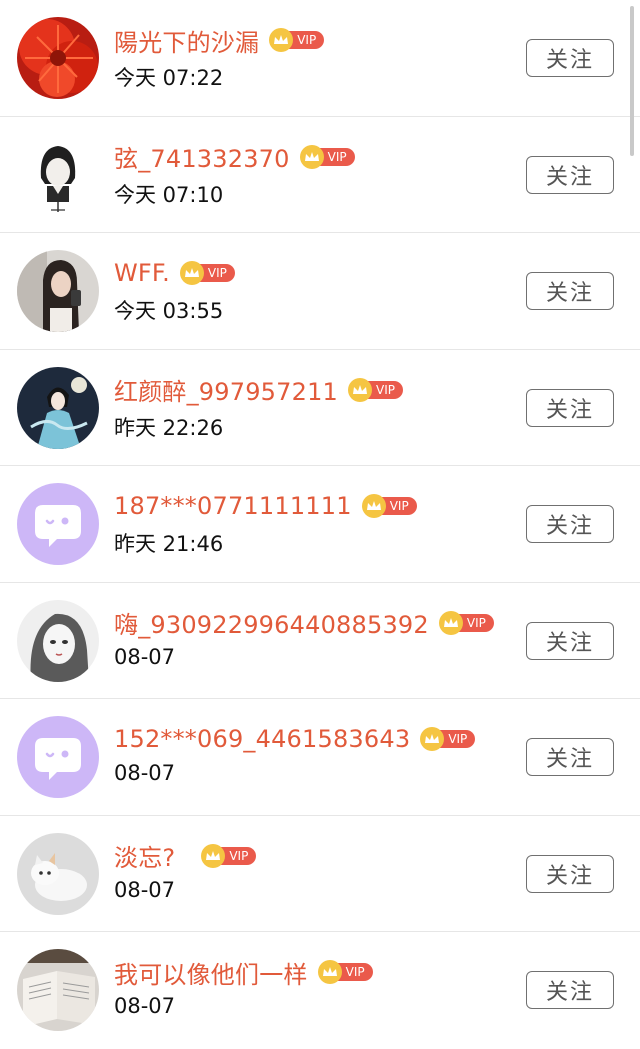  What do you see at coordinates (233, 506) in the screenshot?
I see `username: 187***0771111111` at bounding box center [233, 506].